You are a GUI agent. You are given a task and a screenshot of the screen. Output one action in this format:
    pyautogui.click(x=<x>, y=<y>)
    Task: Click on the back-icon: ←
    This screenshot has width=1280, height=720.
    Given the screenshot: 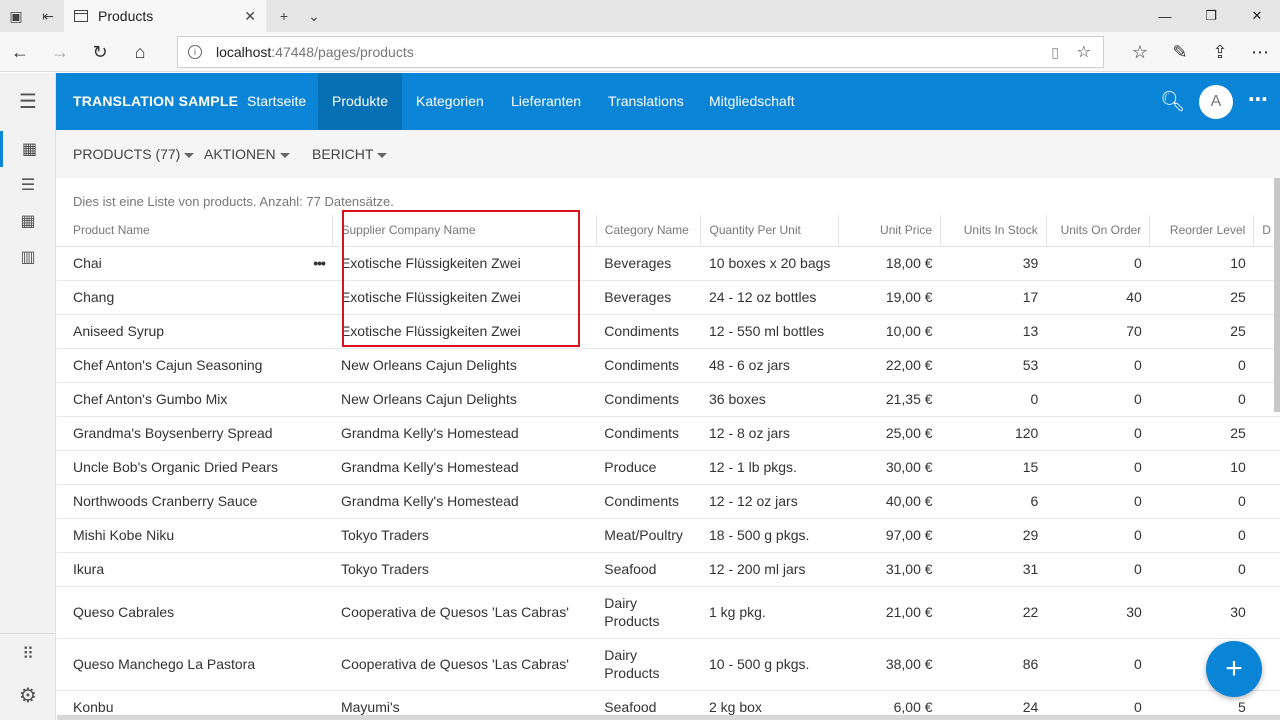 What is the action you would take?
    pyautogui.click(x=20, y=52)
    